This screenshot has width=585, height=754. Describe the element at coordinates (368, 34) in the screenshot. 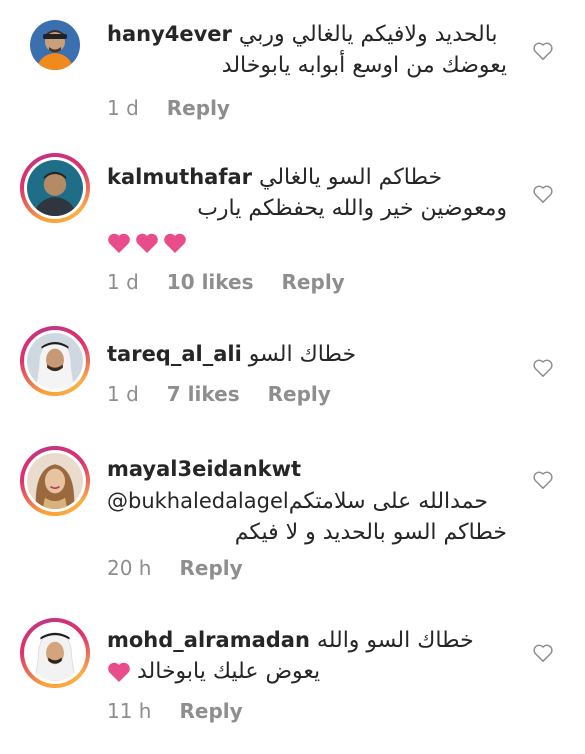

I see `comment-text: بالحديد ولافيكم يالغالي وربي` at that location.